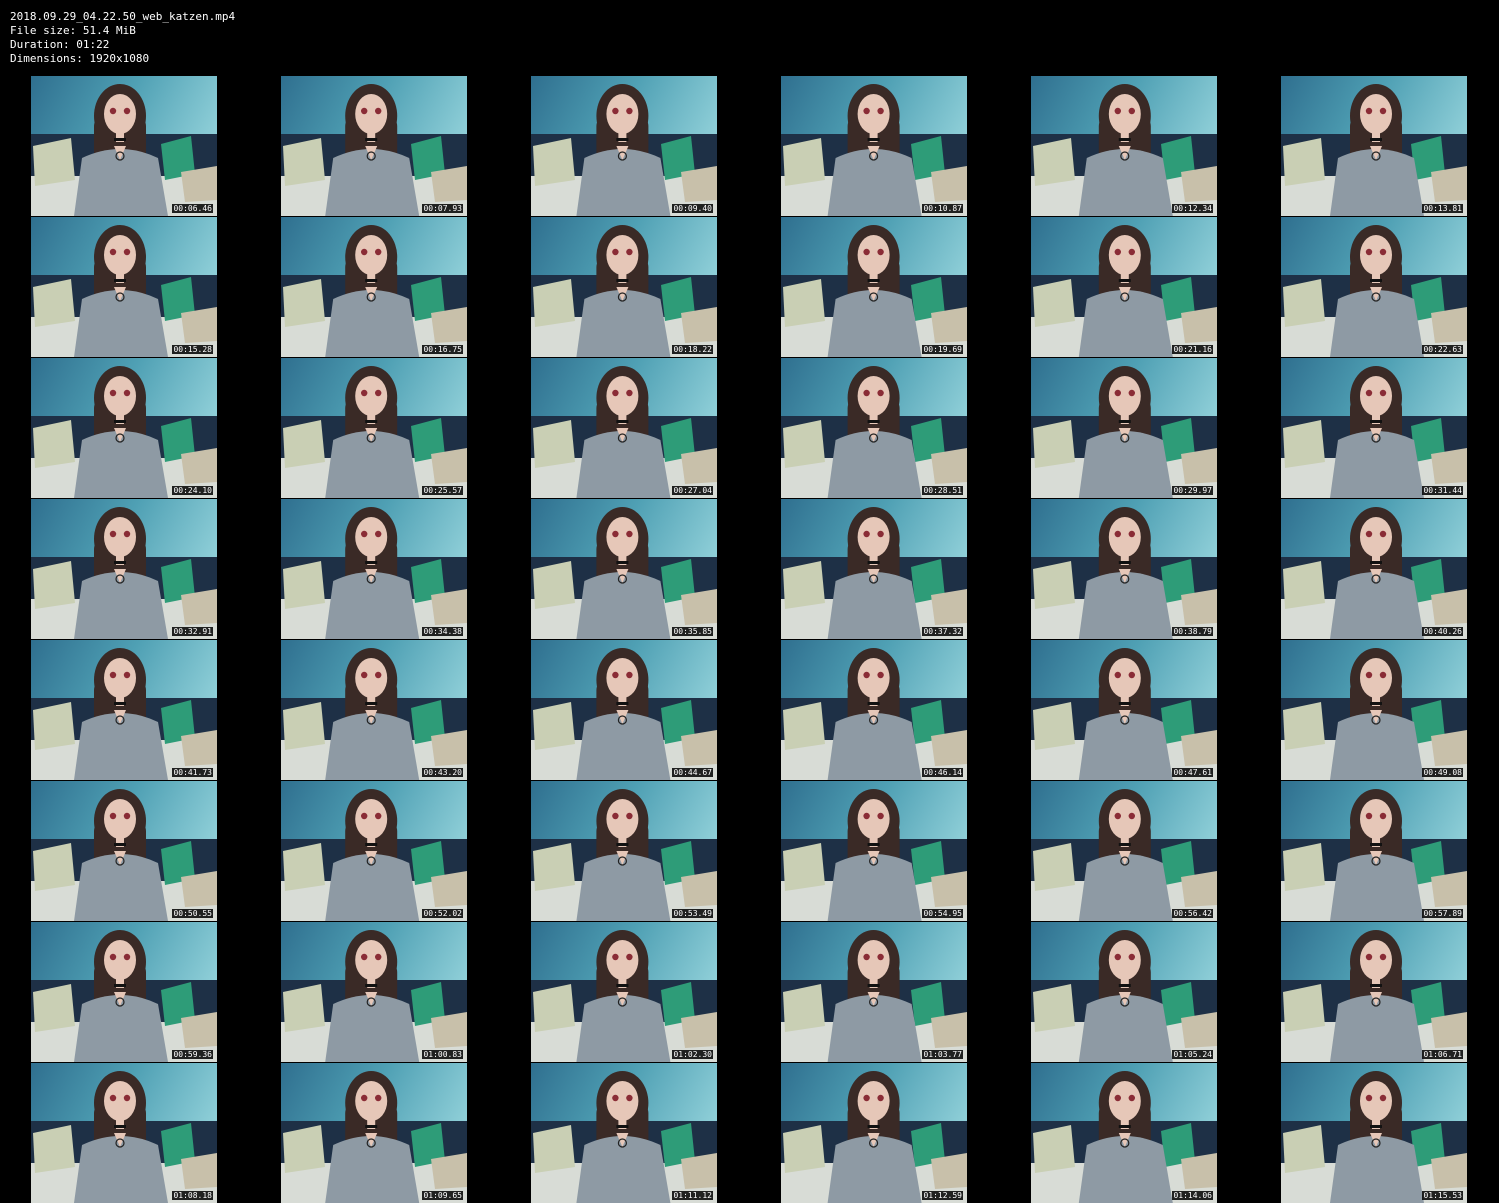  I want to click on video-thumbnail: 00:40.26, so click(1374, 569).